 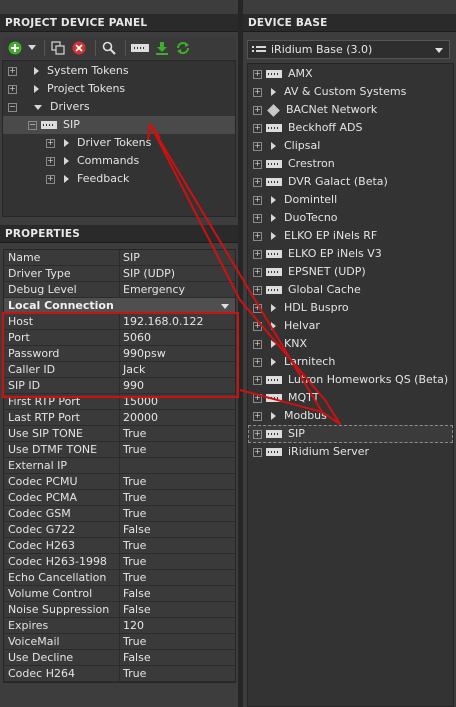 I want to click on property-value: 20000, so click(x=177, y=417).